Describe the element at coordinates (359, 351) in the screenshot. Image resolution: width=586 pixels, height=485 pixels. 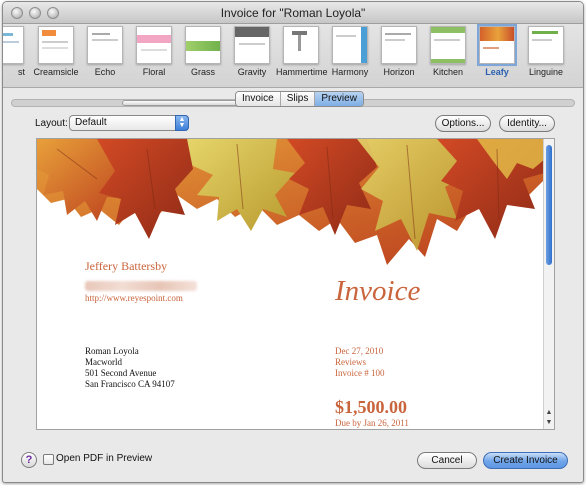
I see `invoice-date: Dec 27, 2010` at that location.